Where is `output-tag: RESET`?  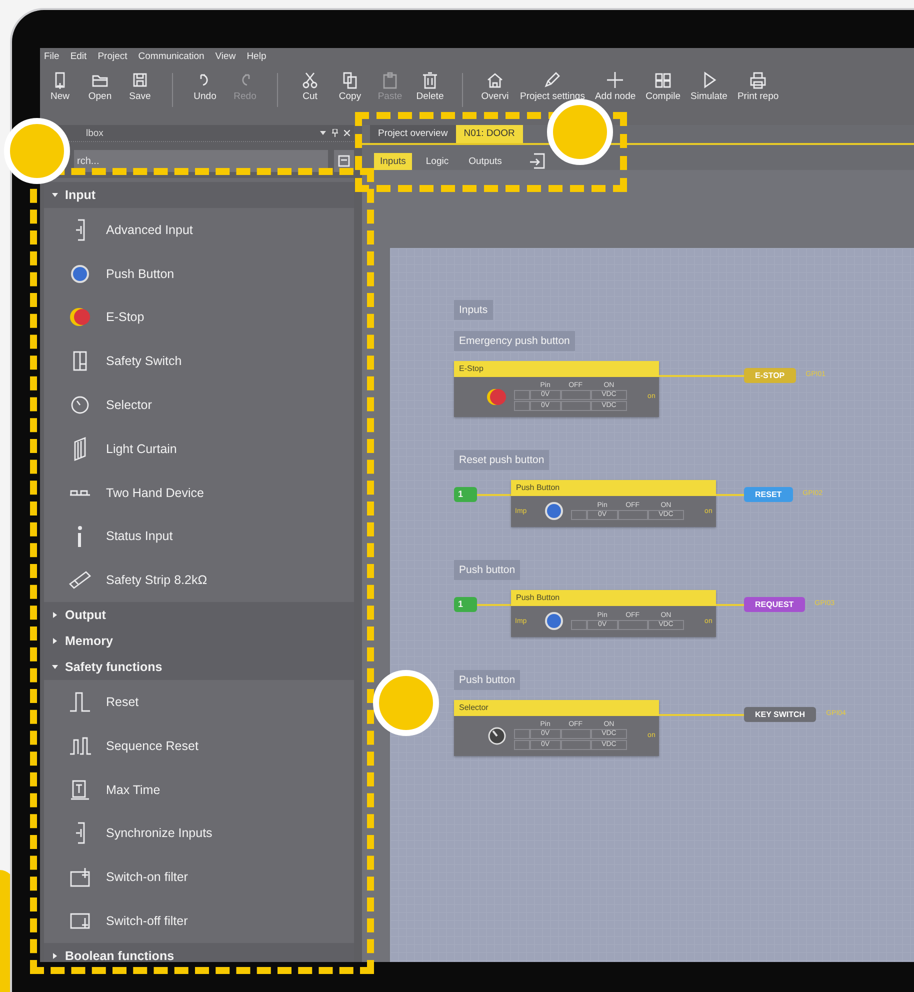 output-tag: RESET is located at coordinates (768, 494).